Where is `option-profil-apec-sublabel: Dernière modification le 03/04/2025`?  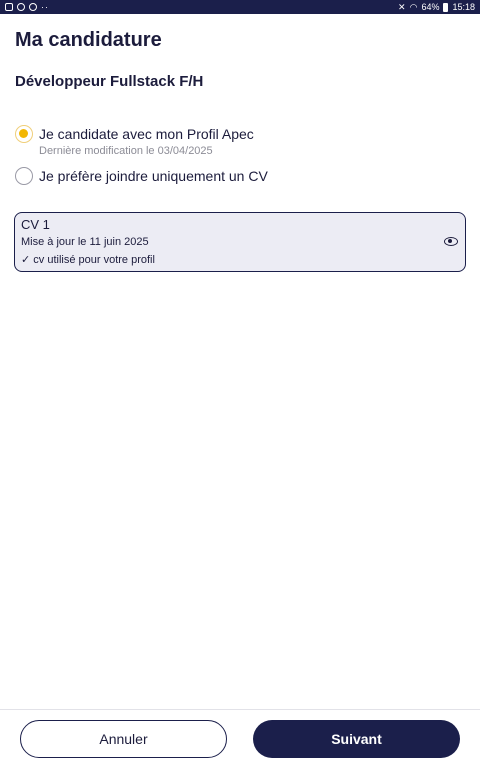 option-profil-apec-sublabel: Dernière modification le 03/04/2025 is located at coordinates (126, 151).